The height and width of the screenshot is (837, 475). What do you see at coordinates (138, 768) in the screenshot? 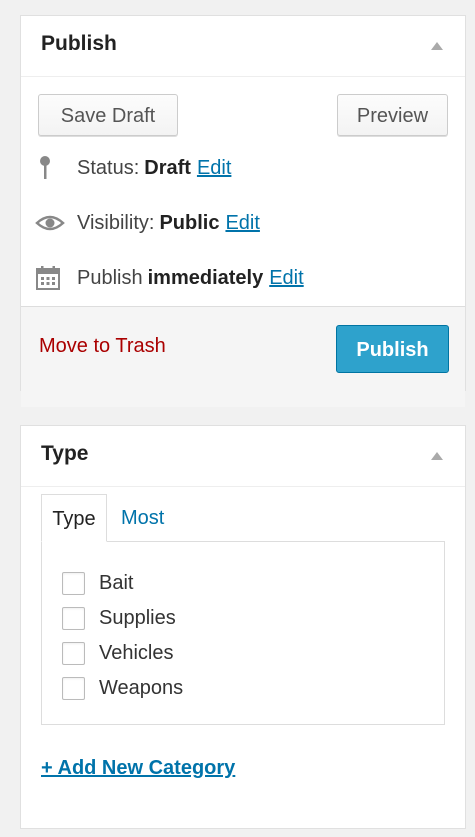
I see `add-new-category-link: + Add New Category` at bounding box center [138, 768].